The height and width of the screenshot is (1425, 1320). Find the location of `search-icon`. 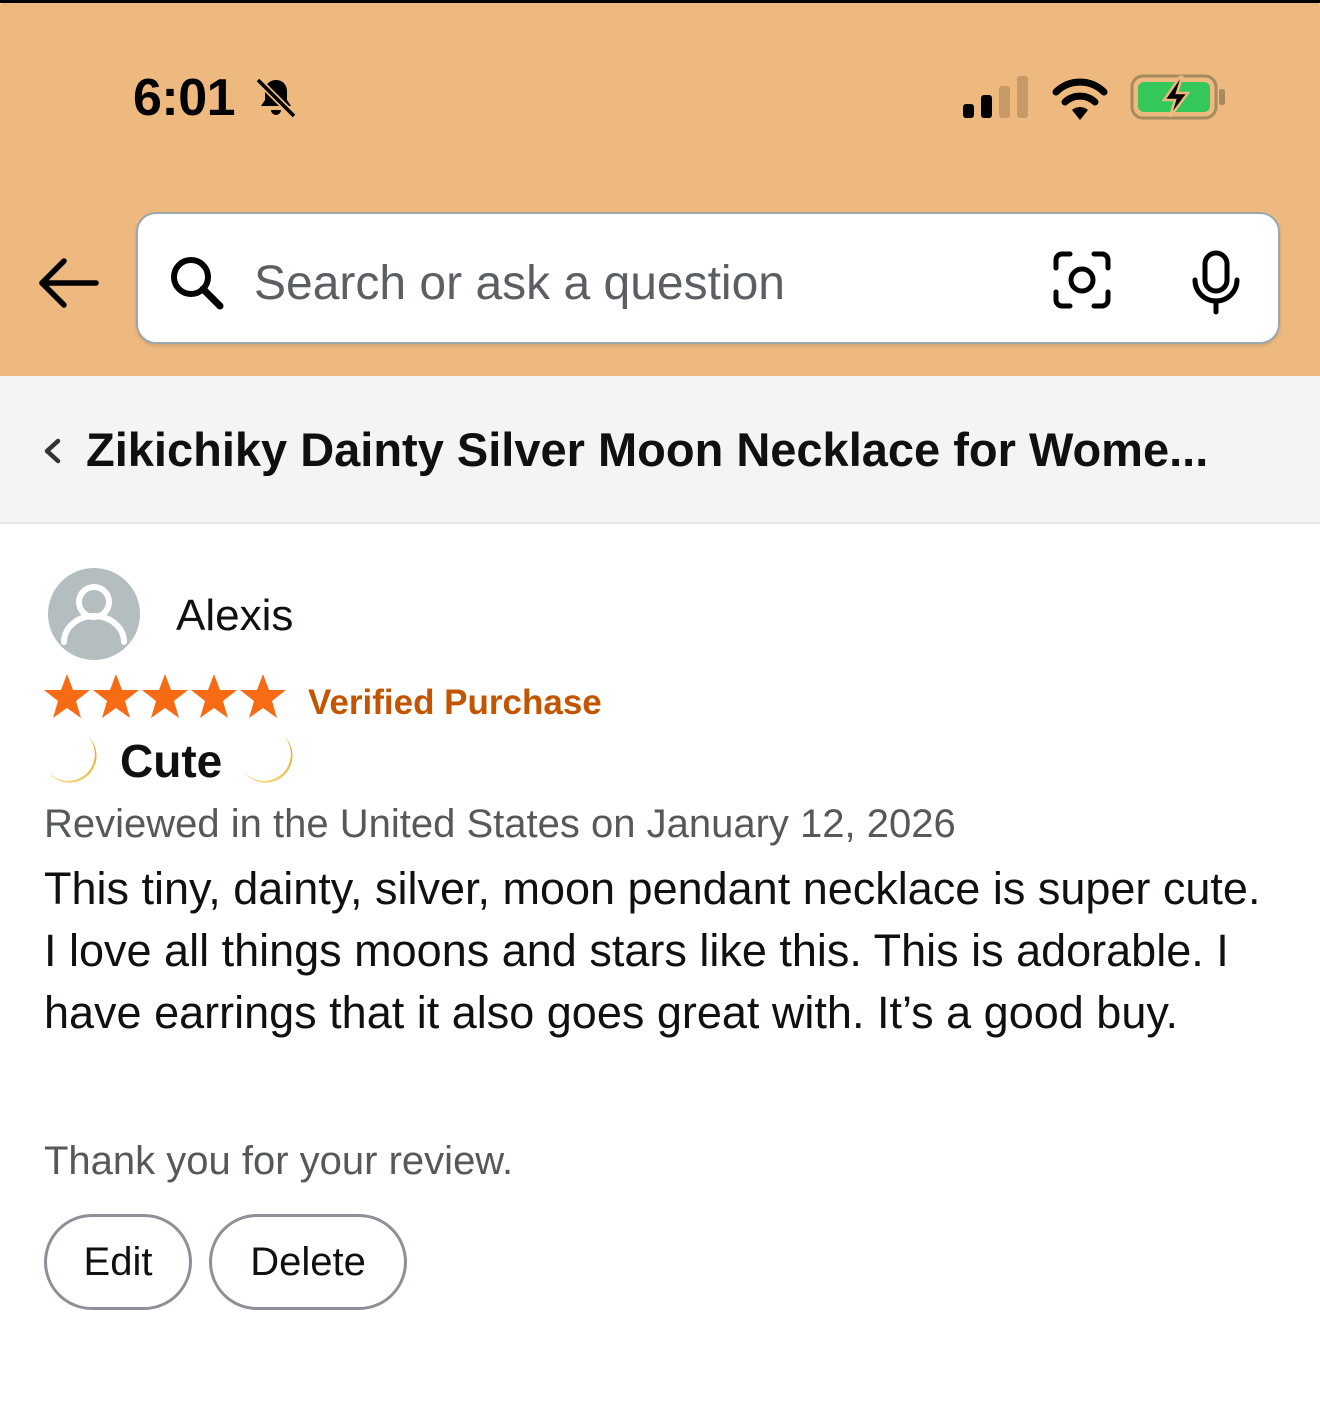

search-icon is located at coordinates (196, 282).